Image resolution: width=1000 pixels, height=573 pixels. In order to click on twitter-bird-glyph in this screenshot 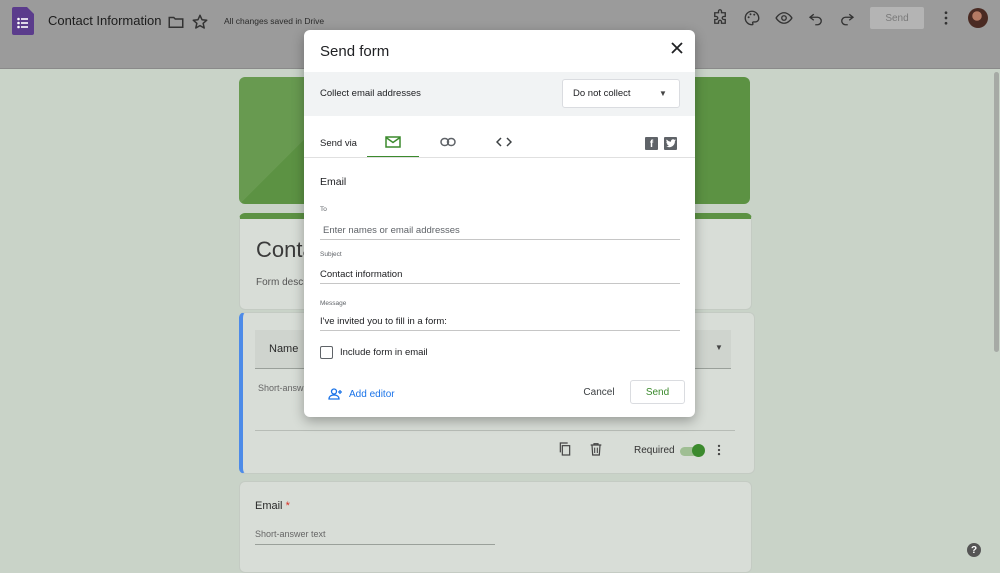, I will do `click(670, 143)`.